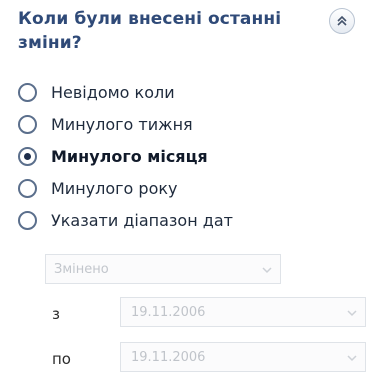 Image resolution: width=366 pixels, height=381 pixels. What do you see at coordinates (61, 359) in the screenshot?
I see `to-label: по` at bounding box center [61, 359].